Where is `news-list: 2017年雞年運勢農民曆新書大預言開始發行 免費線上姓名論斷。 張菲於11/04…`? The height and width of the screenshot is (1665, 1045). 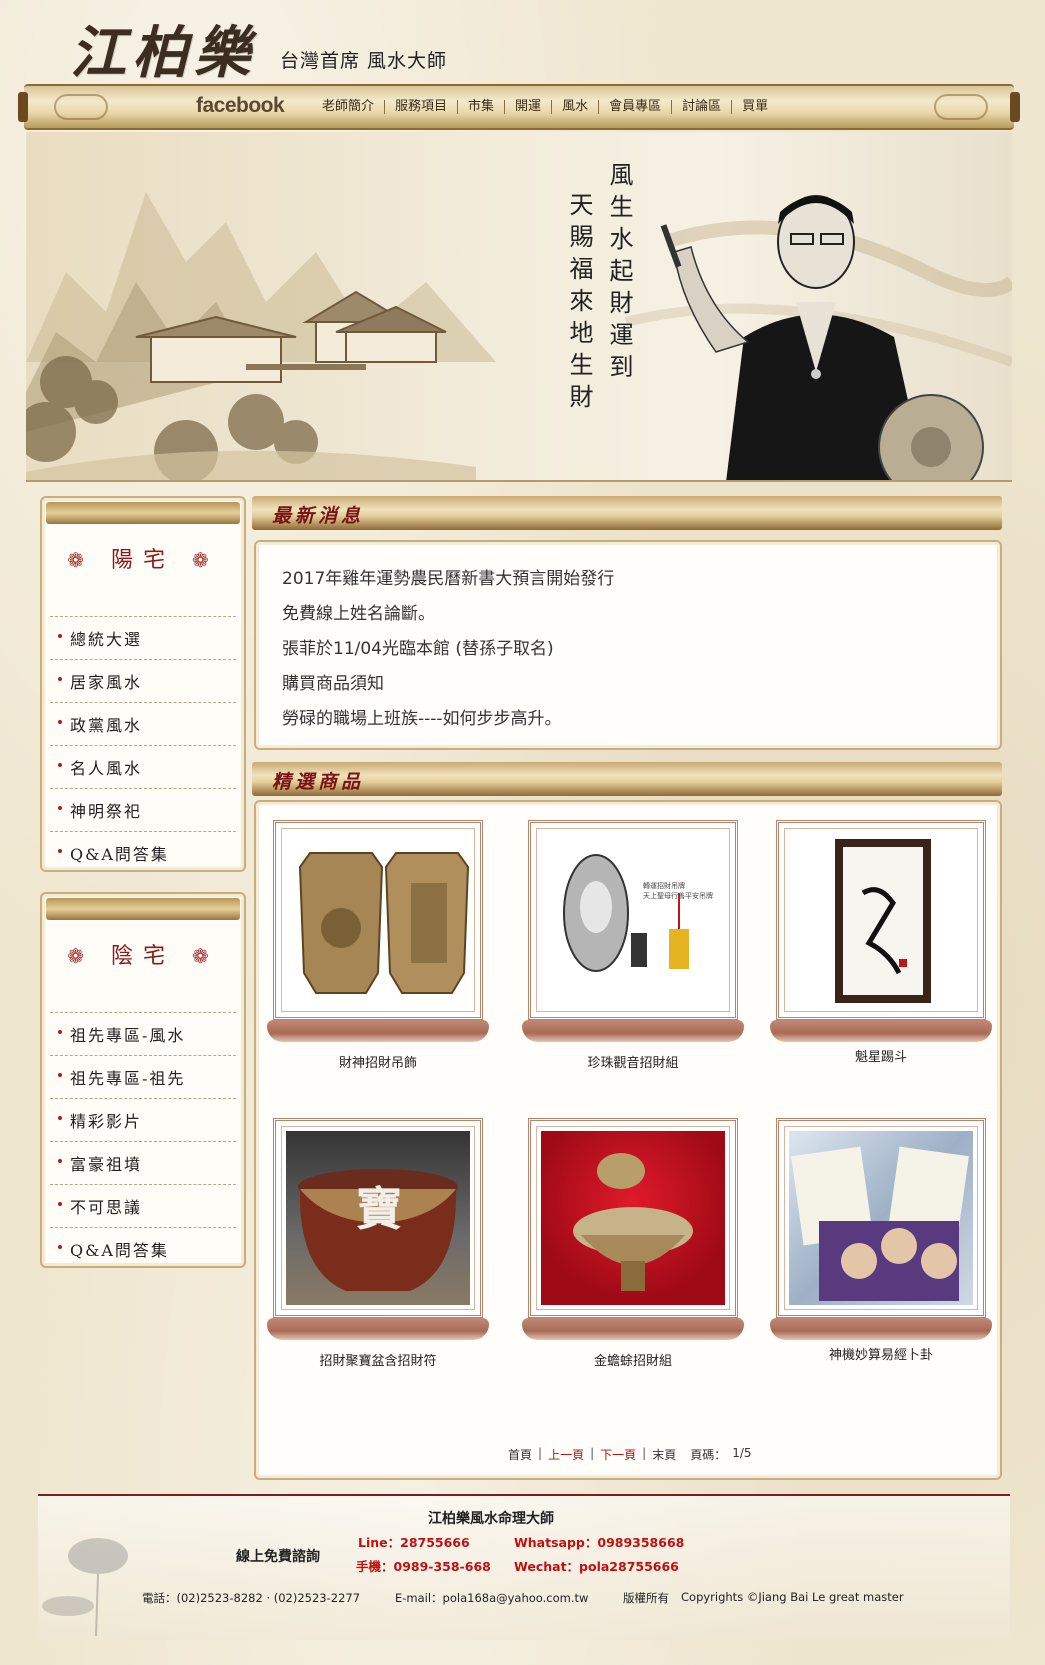
news-list: 2017年雞年運勢農民曆新書大預言開始發行 免費線上姓名論斷。 張菲於11/04… is located at coordinates (628, 649).